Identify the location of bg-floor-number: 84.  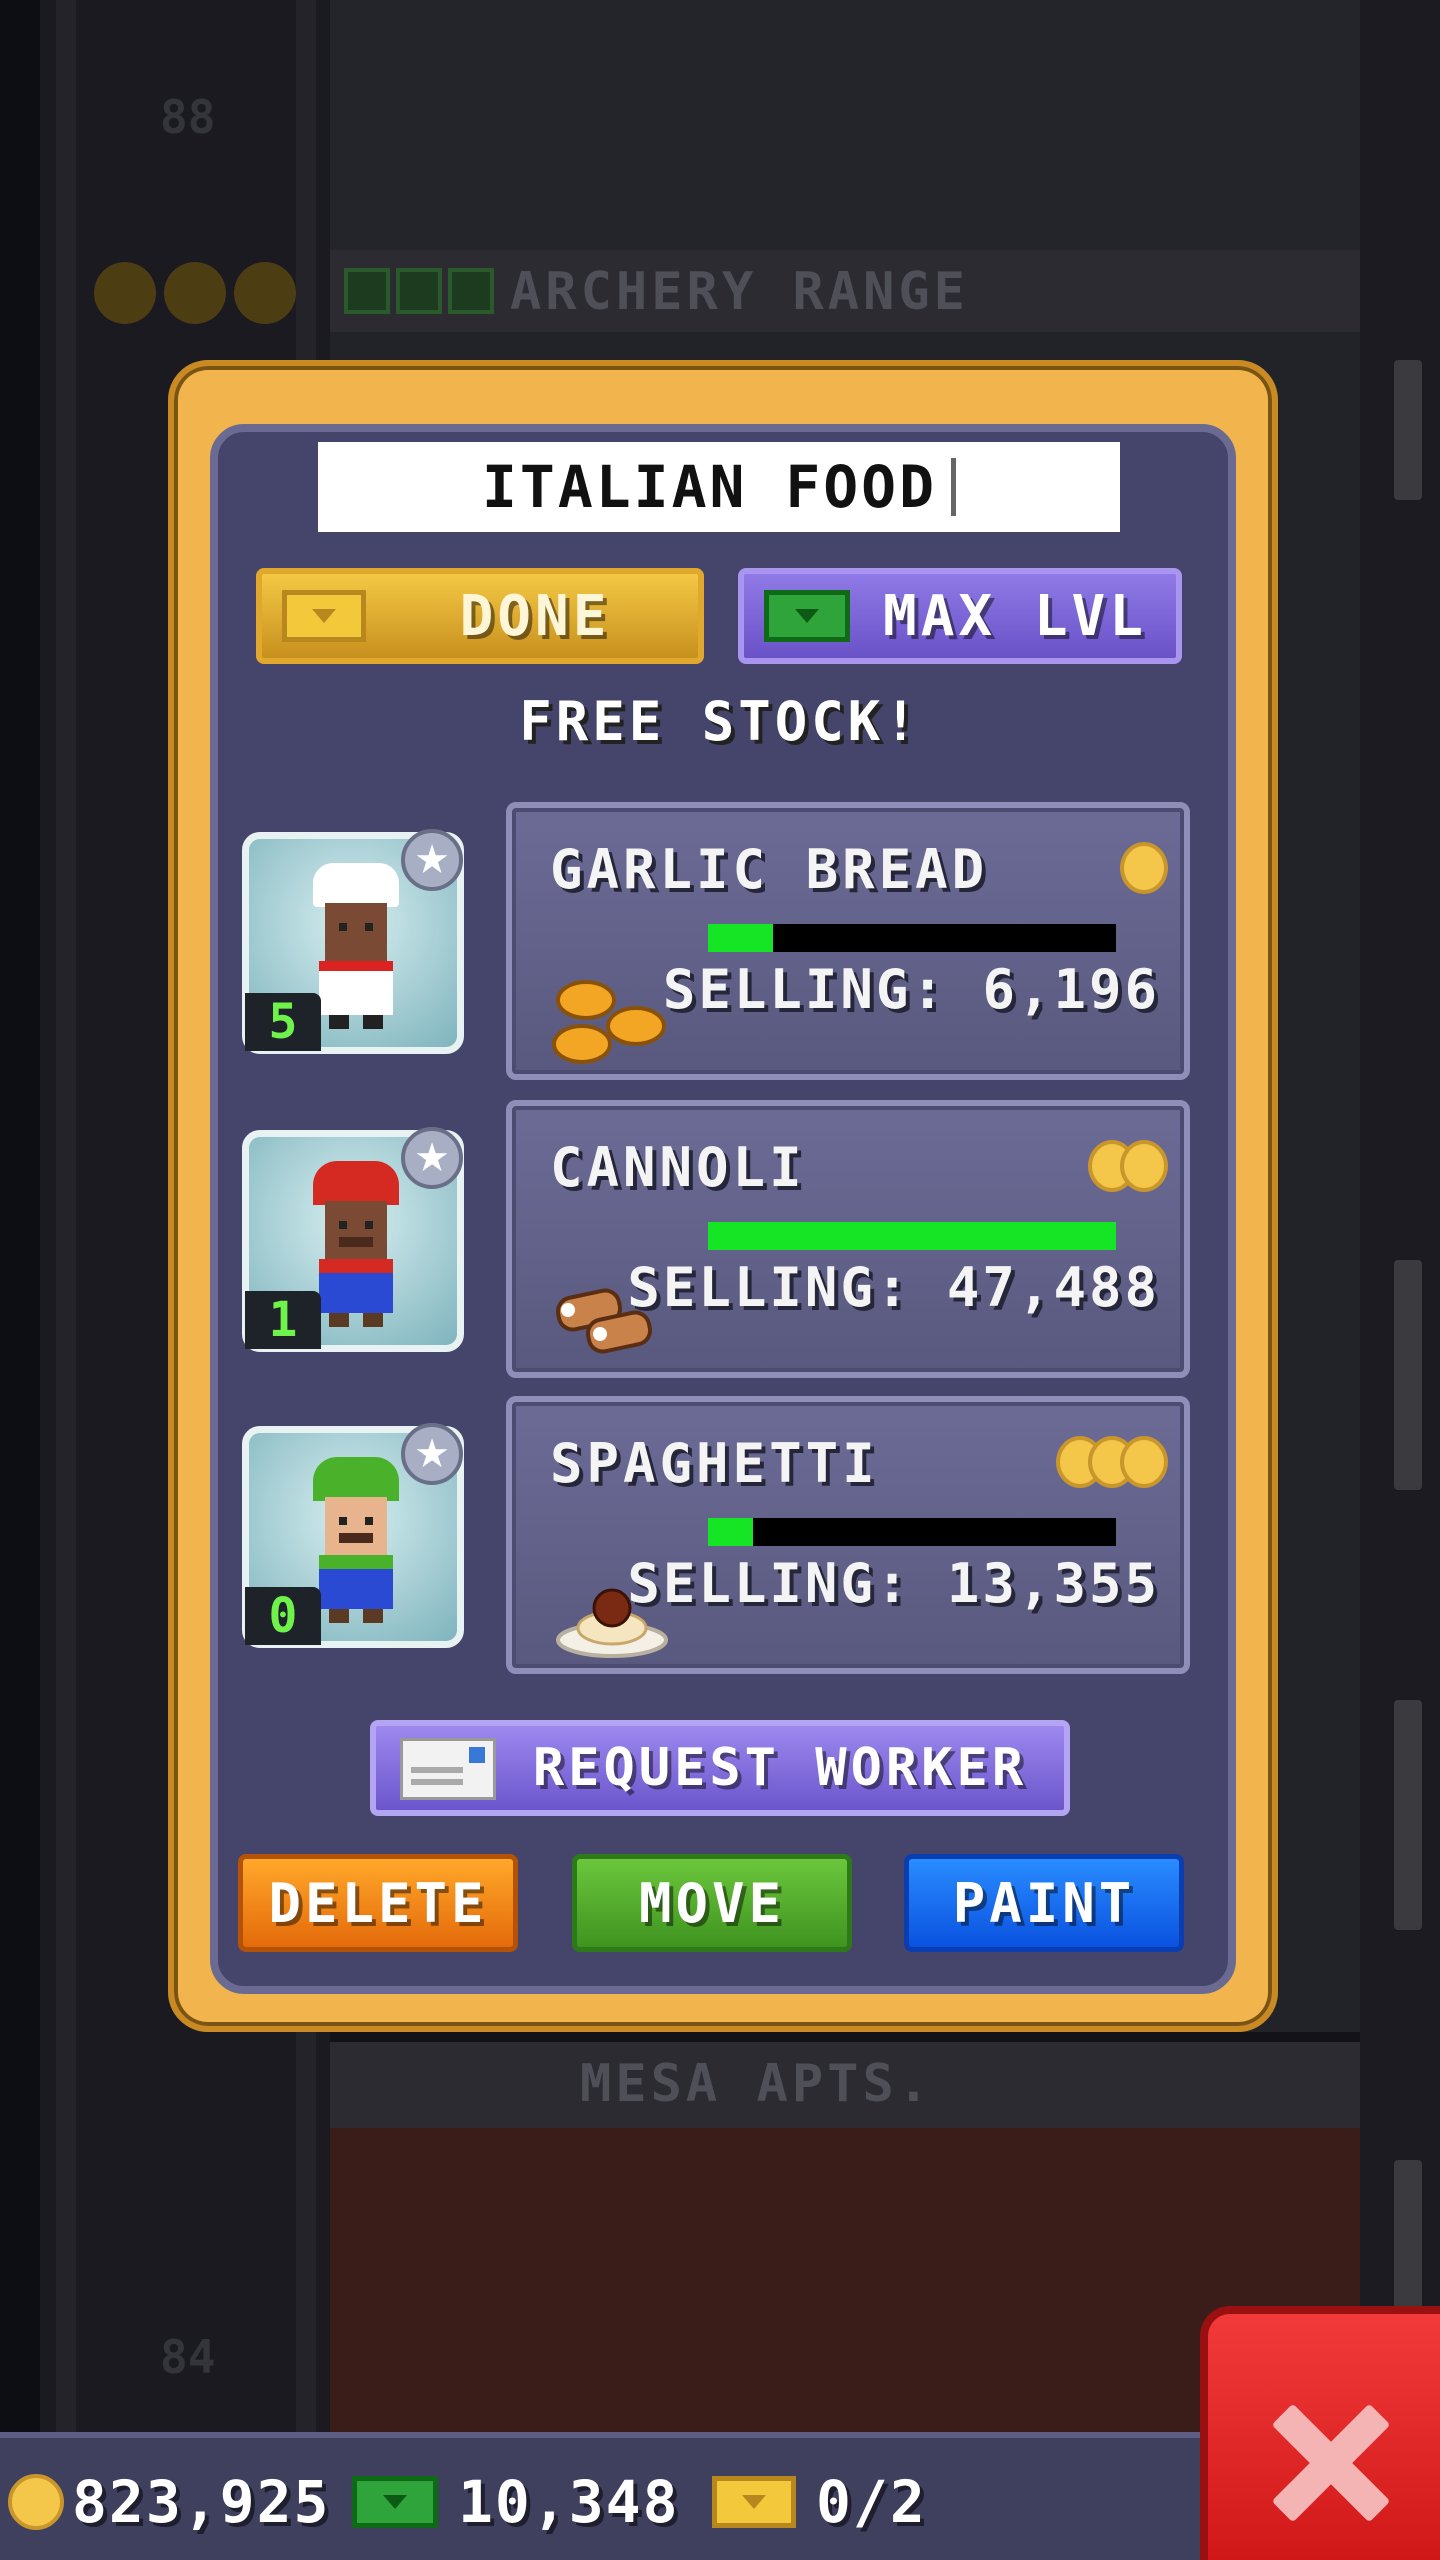
(188, 2357).